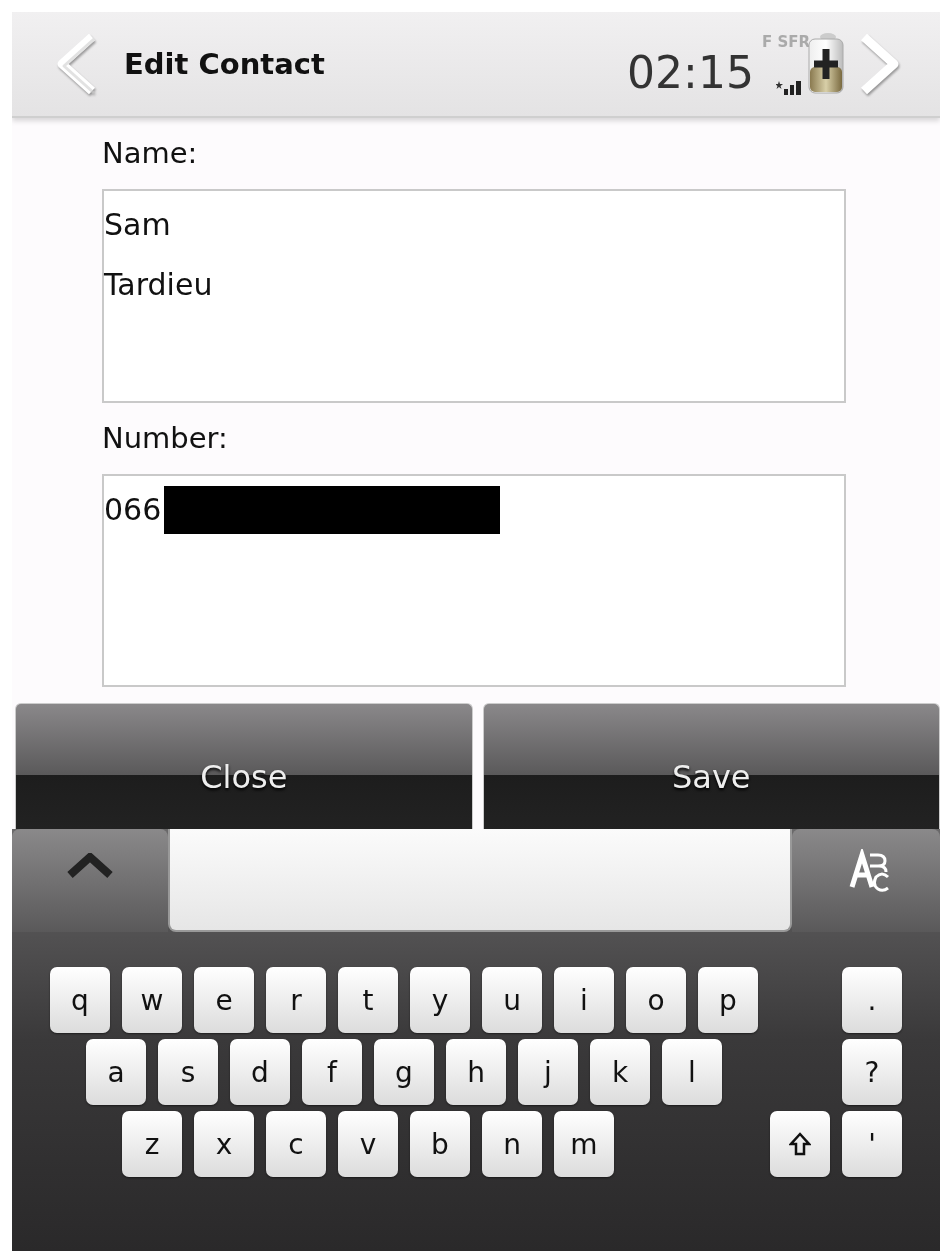 The height and width of the screenshot is (1251, 940). What do you see at coordinates (80, 1000) in the screenshot?
I see `keyboard-key: q` at bounding box center [80, 1000].